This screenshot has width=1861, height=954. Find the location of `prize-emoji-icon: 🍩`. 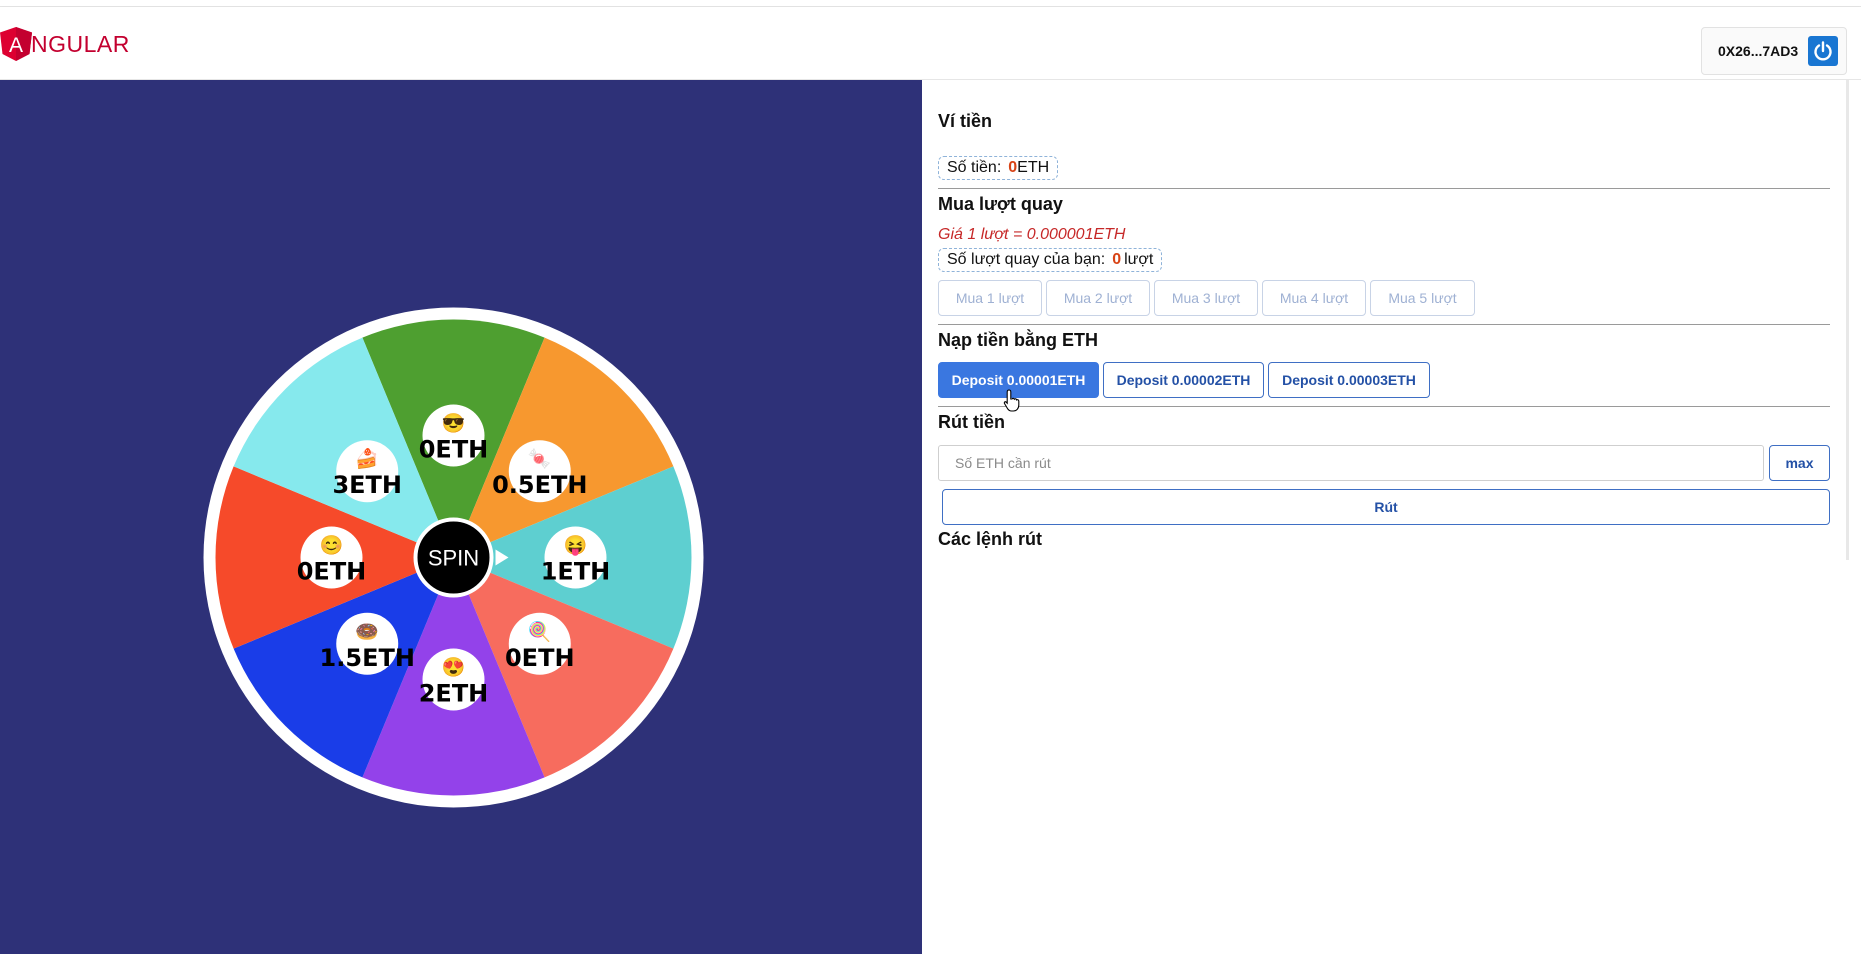

prize-emoji-icon: 🍩 is located at coordinates (367, 632).